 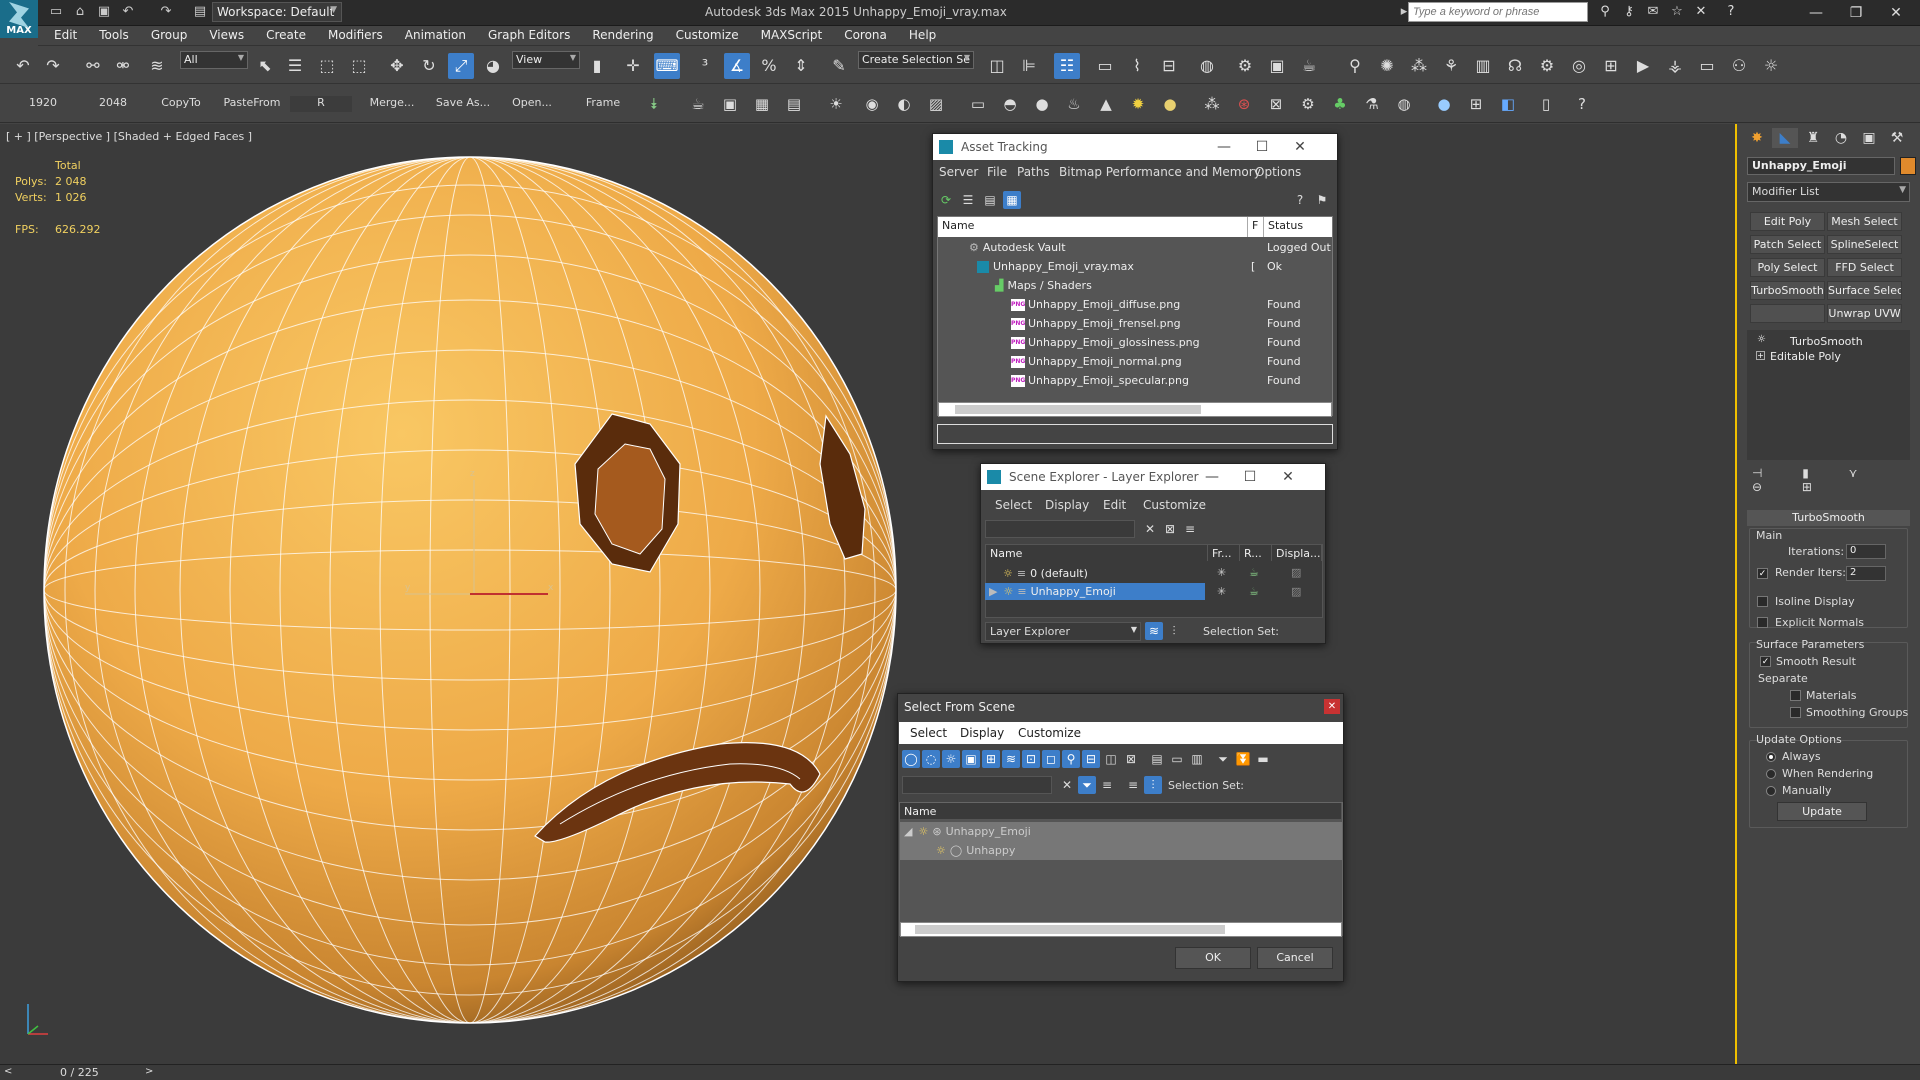 I want to click on stack-item-turbosmooth: TurboSmooth, so click(x=1826, y=341).